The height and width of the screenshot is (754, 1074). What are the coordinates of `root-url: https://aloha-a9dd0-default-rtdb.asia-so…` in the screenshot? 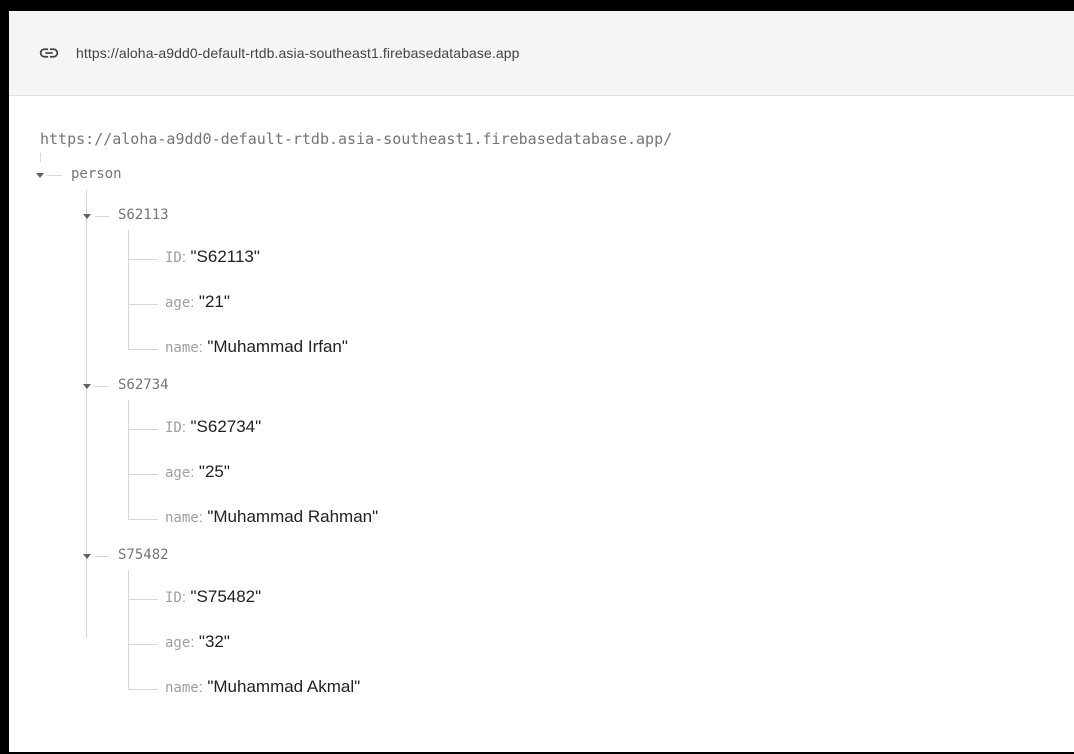 It's located at (356, 139).